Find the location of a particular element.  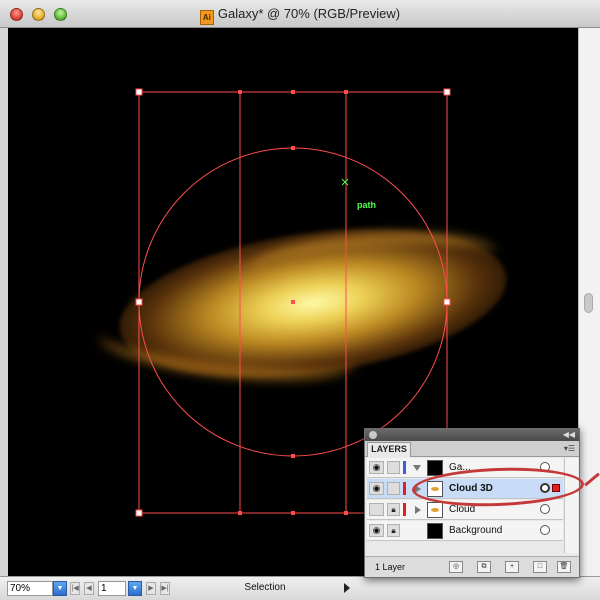

artboard-number-field: 1 is located at coordinates (112, 588).